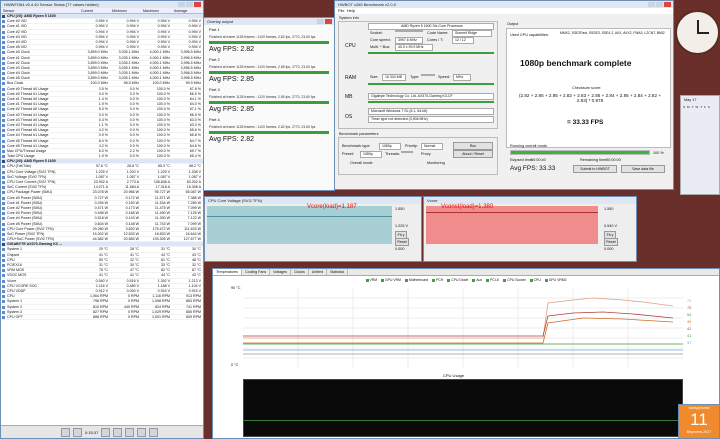 Image resolution: width=720 pixels, height=439 pixels. Describe the element at coordinates (214, 89) in the screenshot. I see `part-label: Part 3` at that location.